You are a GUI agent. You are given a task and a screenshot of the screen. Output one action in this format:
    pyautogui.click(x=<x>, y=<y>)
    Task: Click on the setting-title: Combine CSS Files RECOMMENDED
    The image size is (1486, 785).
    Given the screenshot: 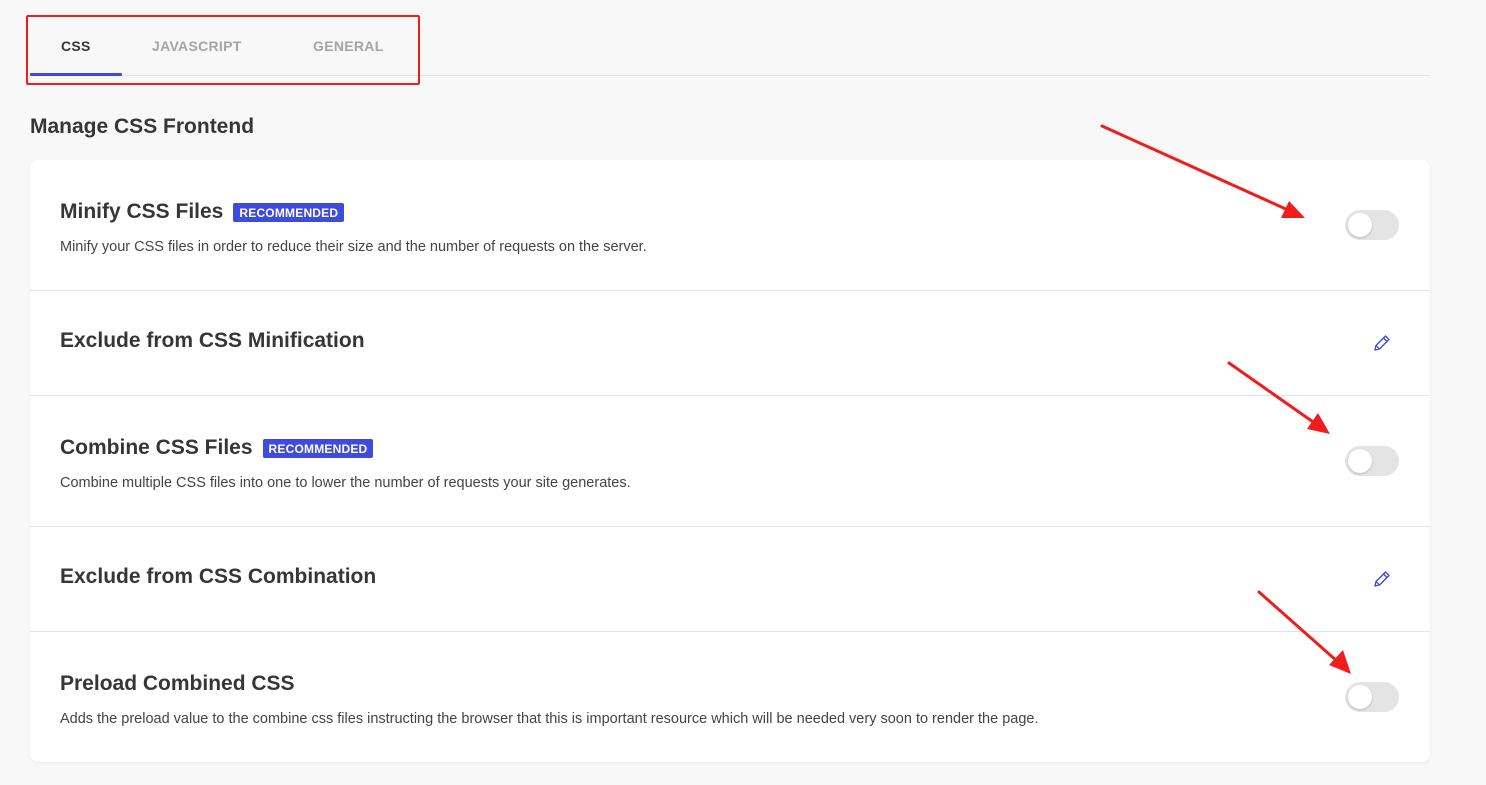 What is the action you would take?
    pyautogui.click(x=217, y=448)
    